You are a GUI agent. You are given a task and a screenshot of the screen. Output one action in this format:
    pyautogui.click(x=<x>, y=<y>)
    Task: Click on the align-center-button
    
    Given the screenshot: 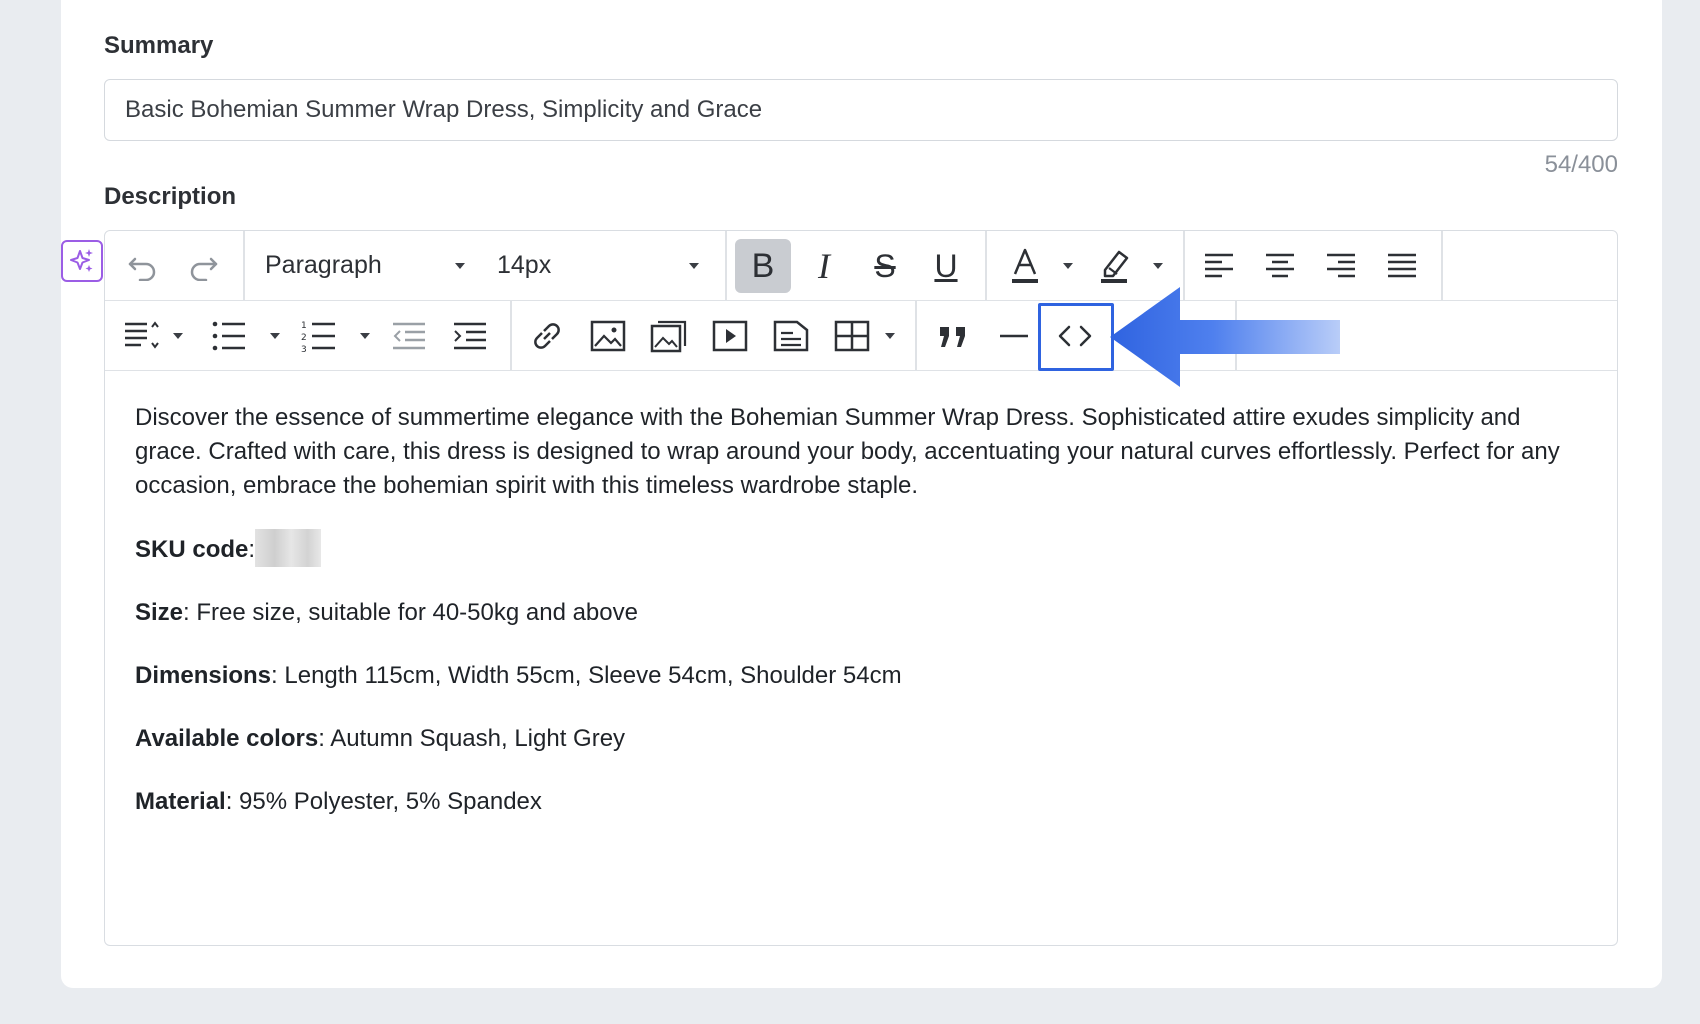 What is the action you would take?
    pyautogui.click(x=1280, y=266)
    